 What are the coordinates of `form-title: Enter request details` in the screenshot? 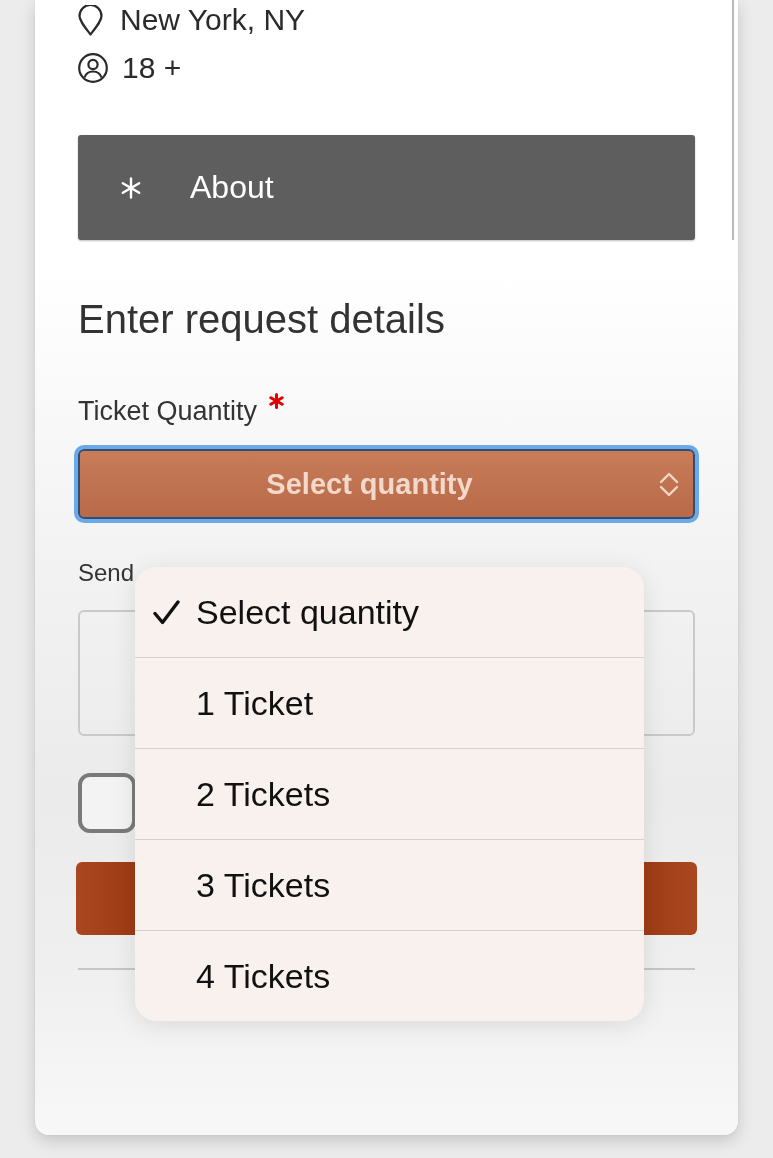 It's located at (261, 319).